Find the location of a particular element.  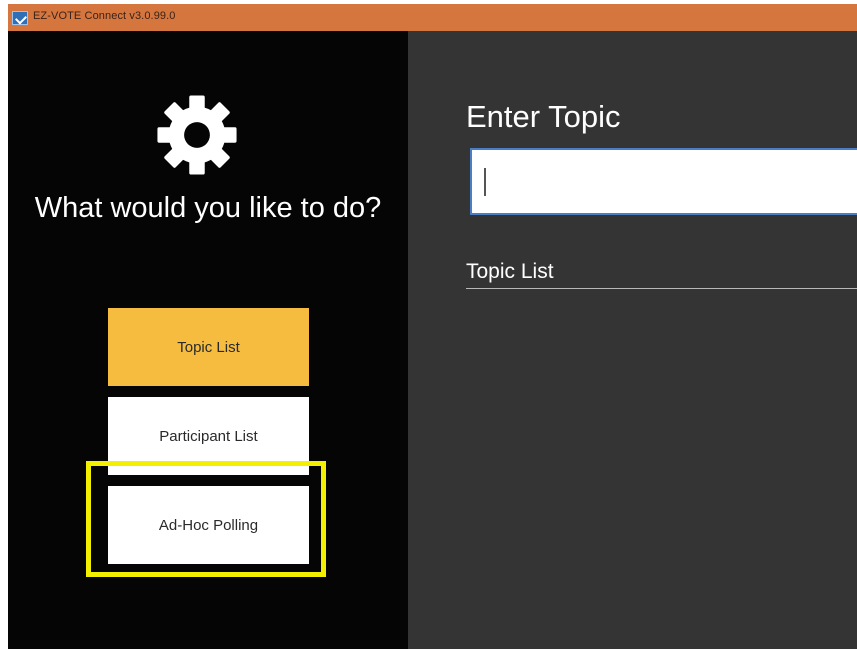

gear-icon is located at coordinates (197, 135).